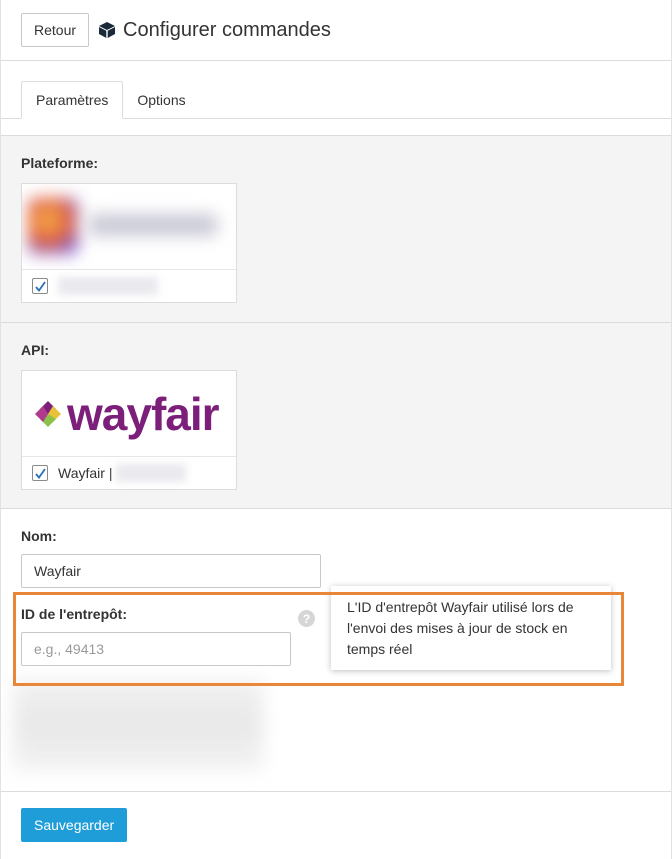 The image size is (672, 859). What do you see at coordinates (151, 473) in the screenshot?
I see `api-account-blurred` at bounding box center [151, 473].